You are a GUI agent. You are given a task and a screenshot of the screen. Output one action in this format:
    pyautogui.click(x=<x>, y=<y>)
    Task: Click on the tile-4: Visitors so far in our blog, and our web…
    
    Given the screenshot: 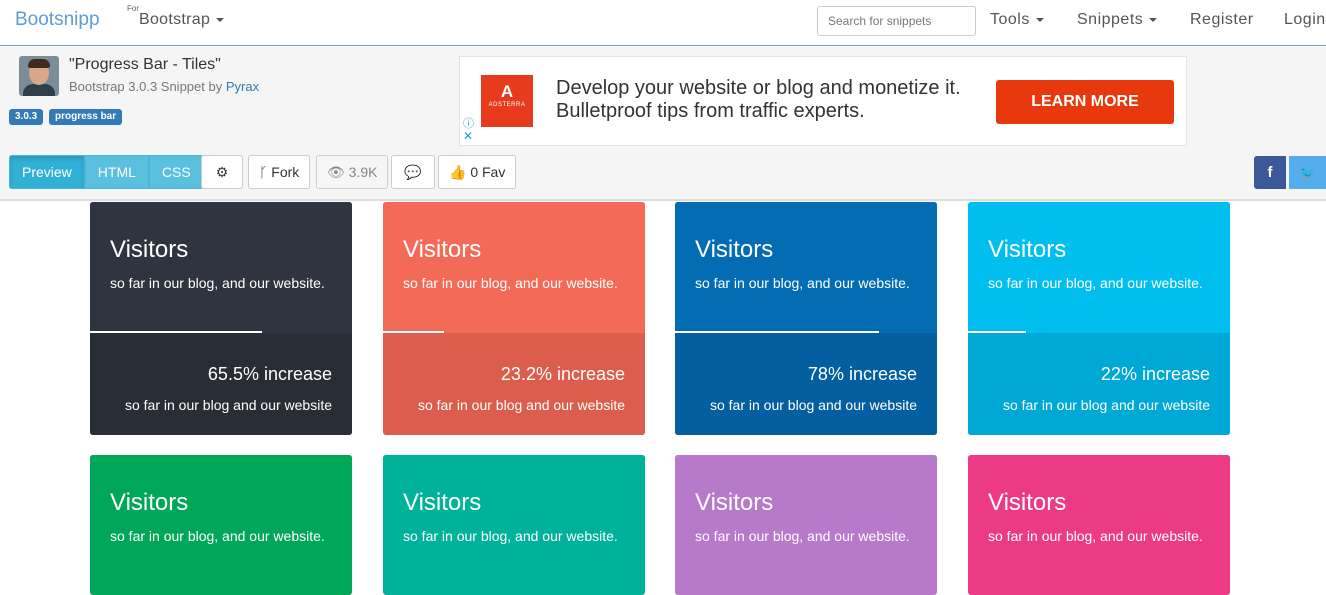 What is the action you would take?
    pyautogui.click(x=1099, y=318)
    